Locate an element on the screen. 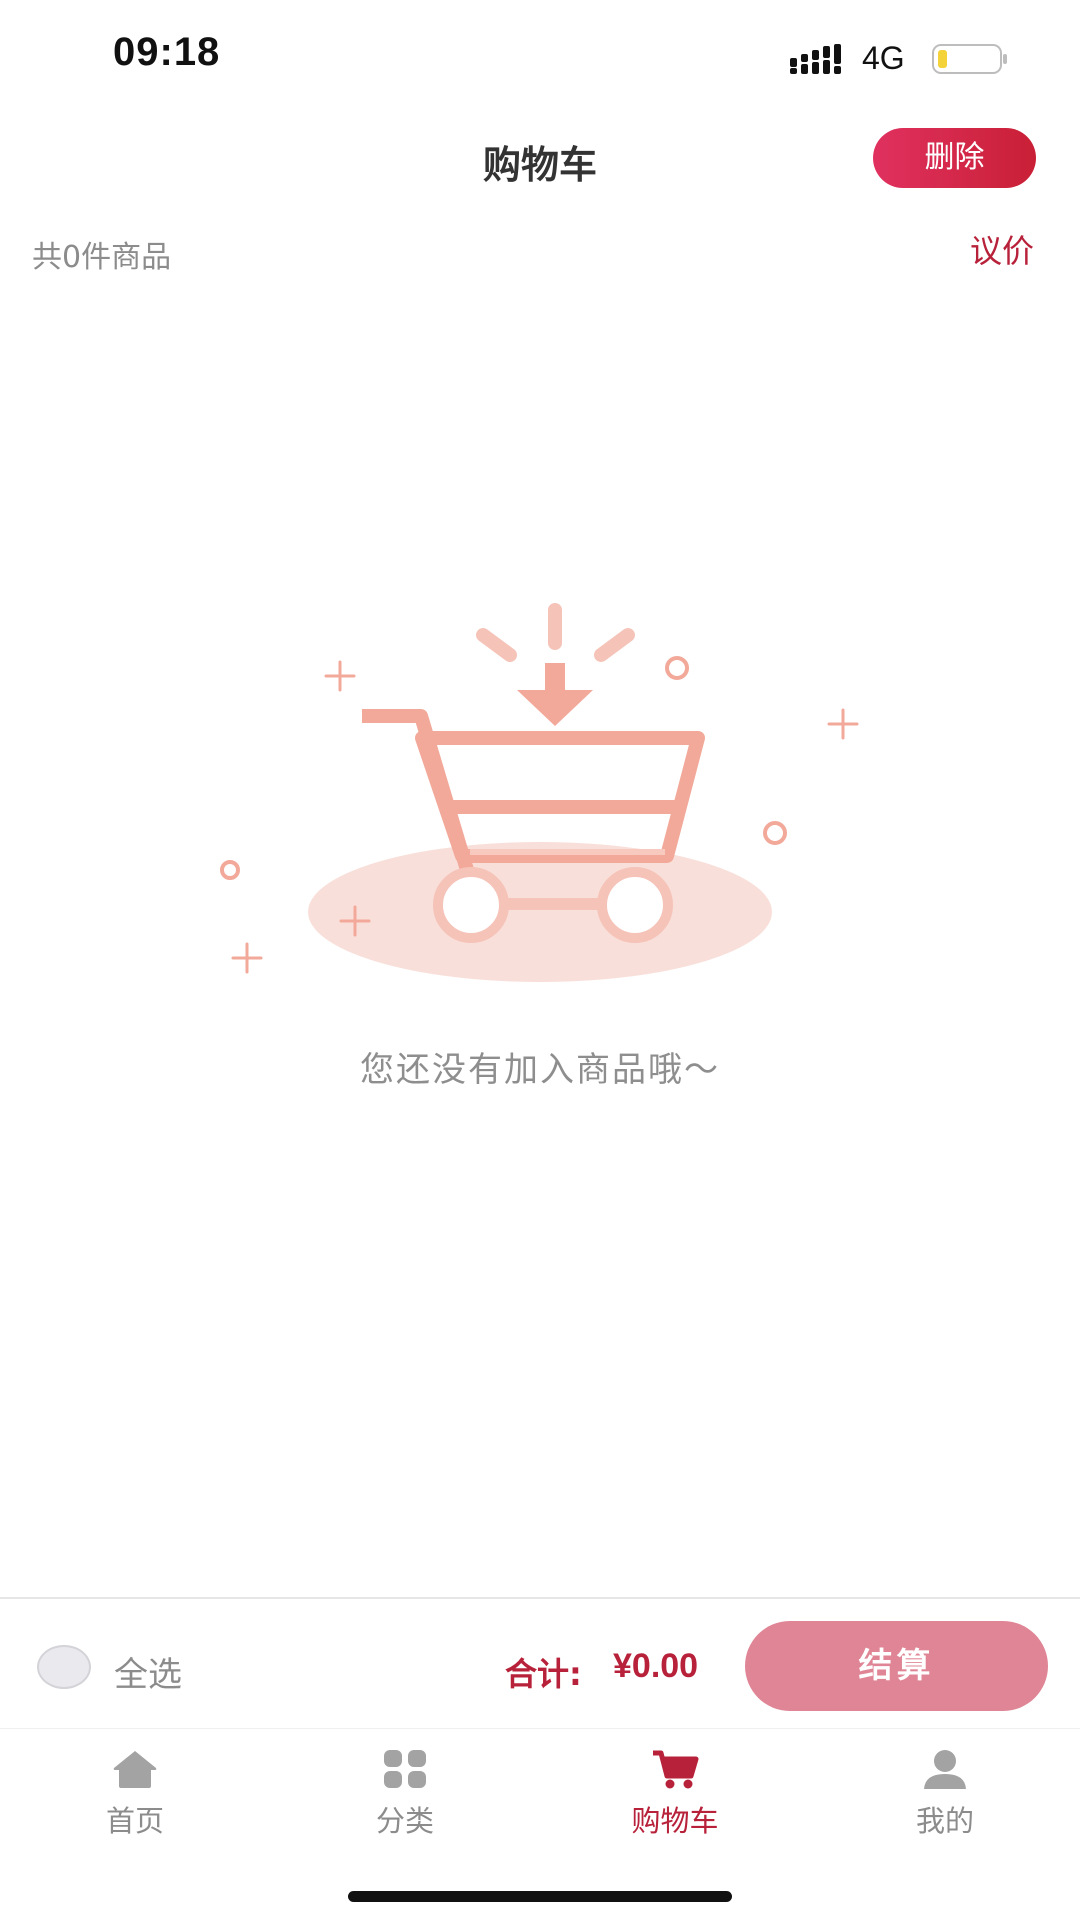 Image resolution: width=1080 pixels, height=1920 pixels. empty-message: 您还没有加入商品哦～ is located at coordinates (540, 1070).